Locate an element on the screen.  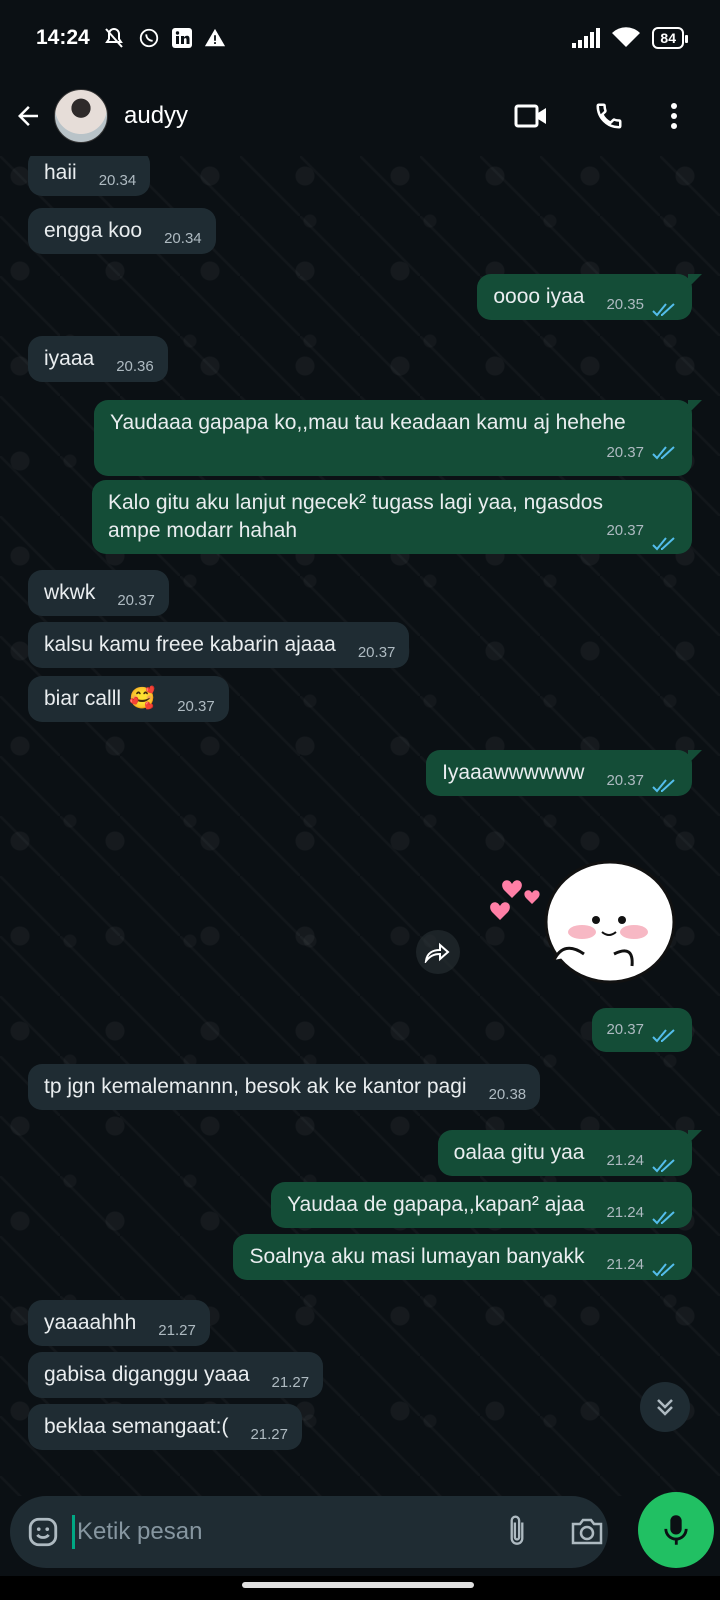
outgoing-sticker-meta: 20.37 is located at coordinates (642, 1030).